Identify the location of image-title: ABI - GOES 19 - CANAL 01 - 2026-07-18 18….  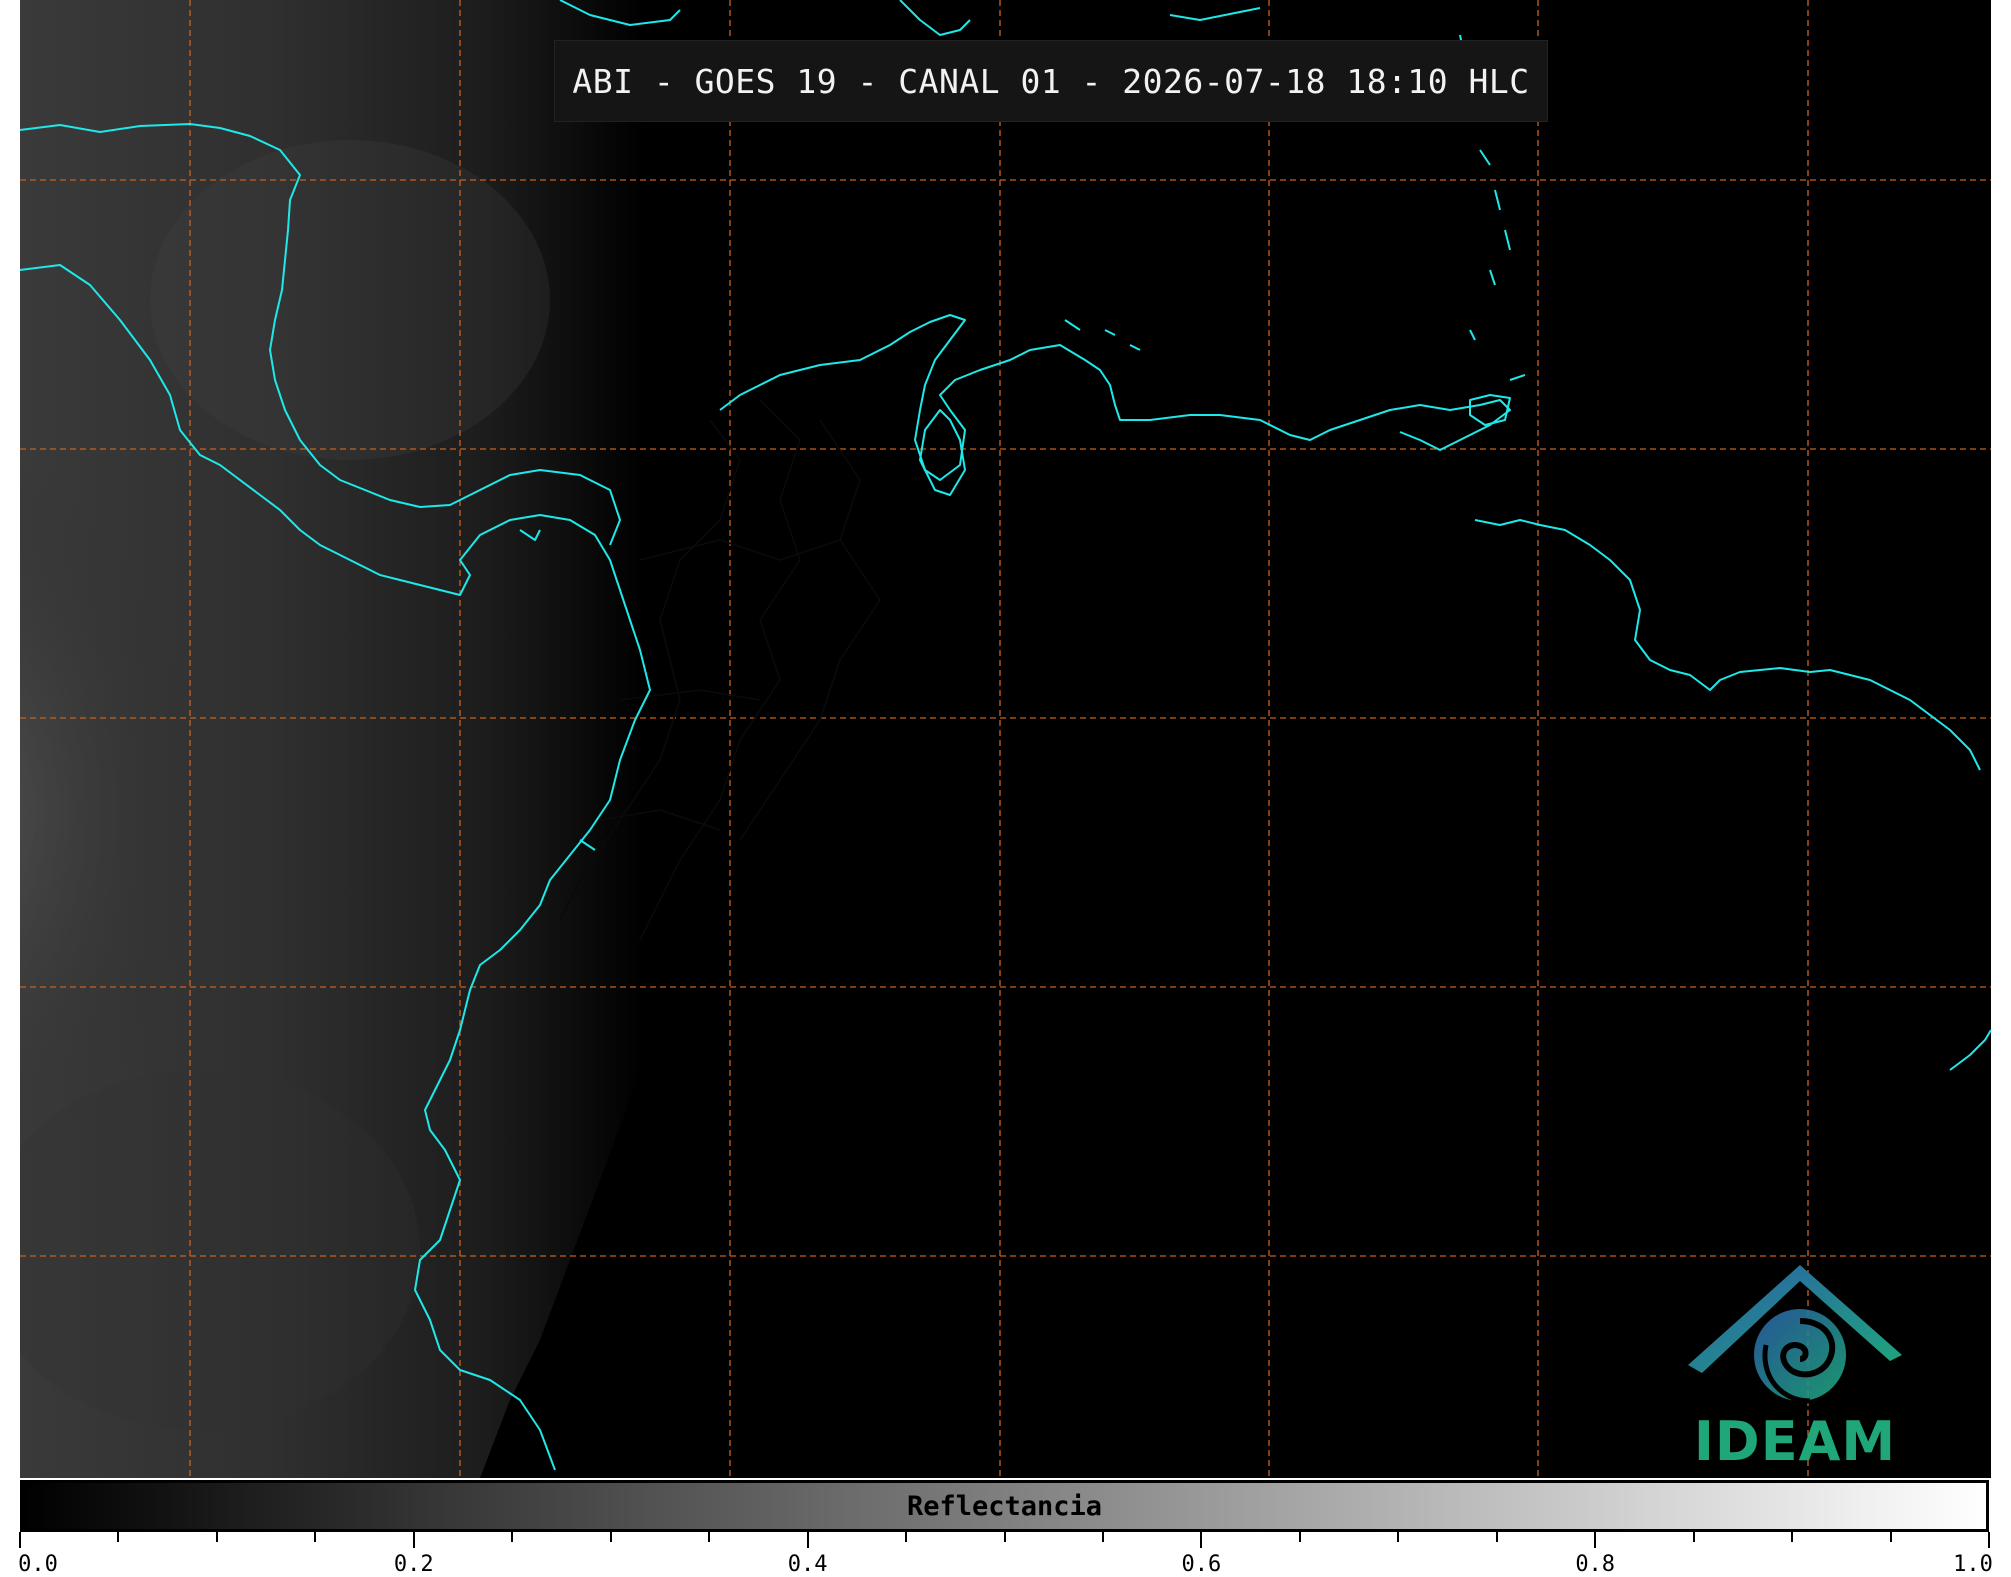
(1051, 81).